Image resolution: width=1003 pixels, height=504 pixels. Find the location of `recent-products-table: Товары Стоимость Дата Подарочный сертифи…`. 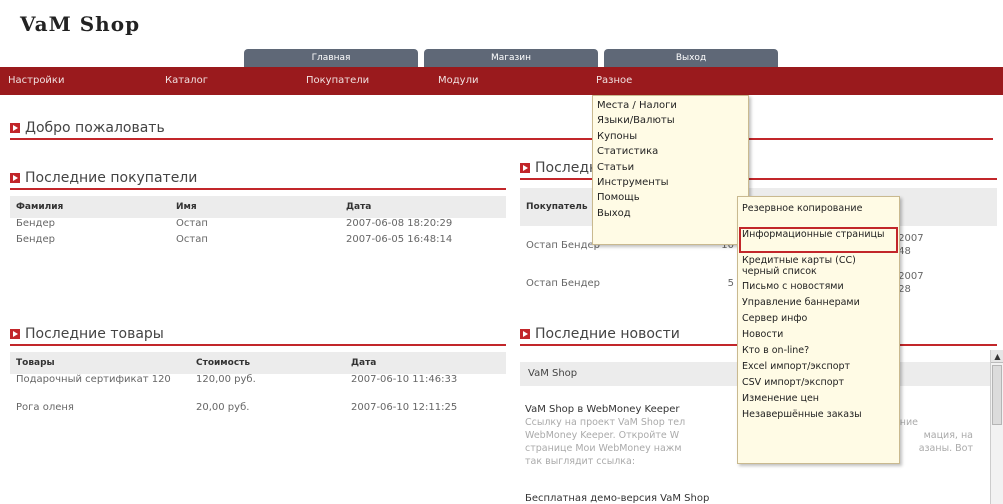

recent-products-table: Товары Стоимость Дата Подарочный сертифи… is located at coordinates (258, 385).